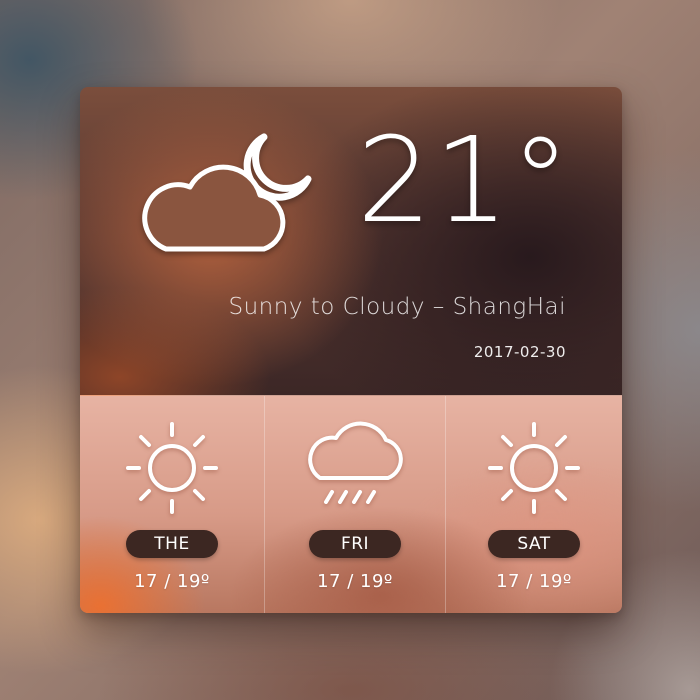 The height and width of the screenshot is (700, 700). I want to click on weather-description: Sunny to Cloudy – ShangHai, so click(397, 307).